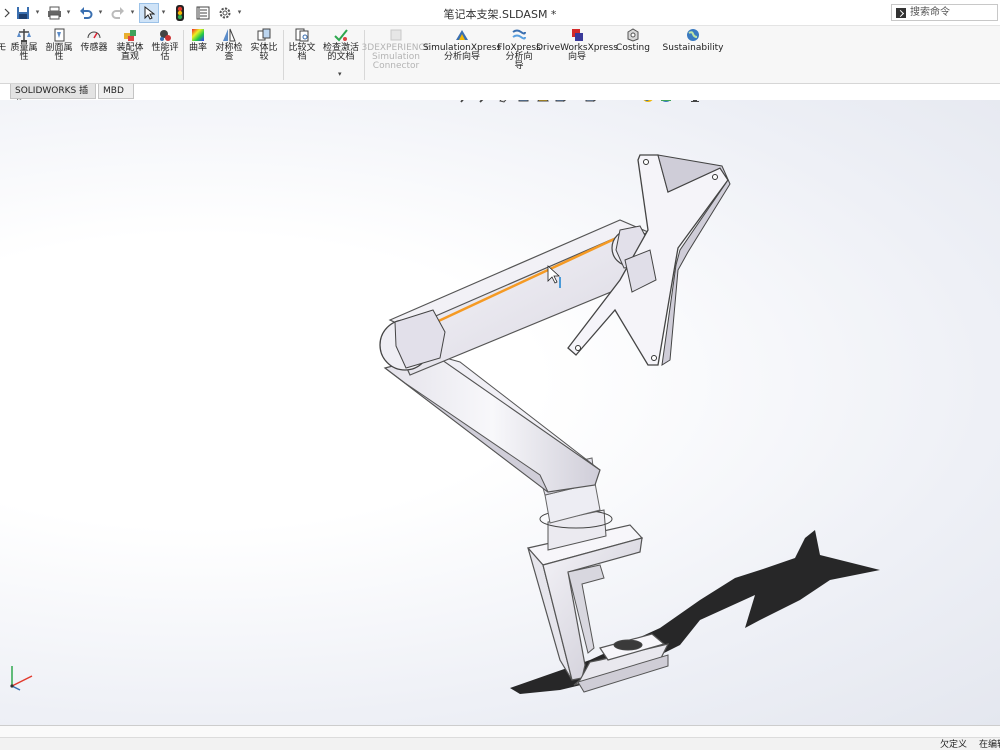 This screenshot has height=750, width=1000. Describe the element at coordinates (302, 35) in the screenshot. I see `compare-documents-icon` at that location.